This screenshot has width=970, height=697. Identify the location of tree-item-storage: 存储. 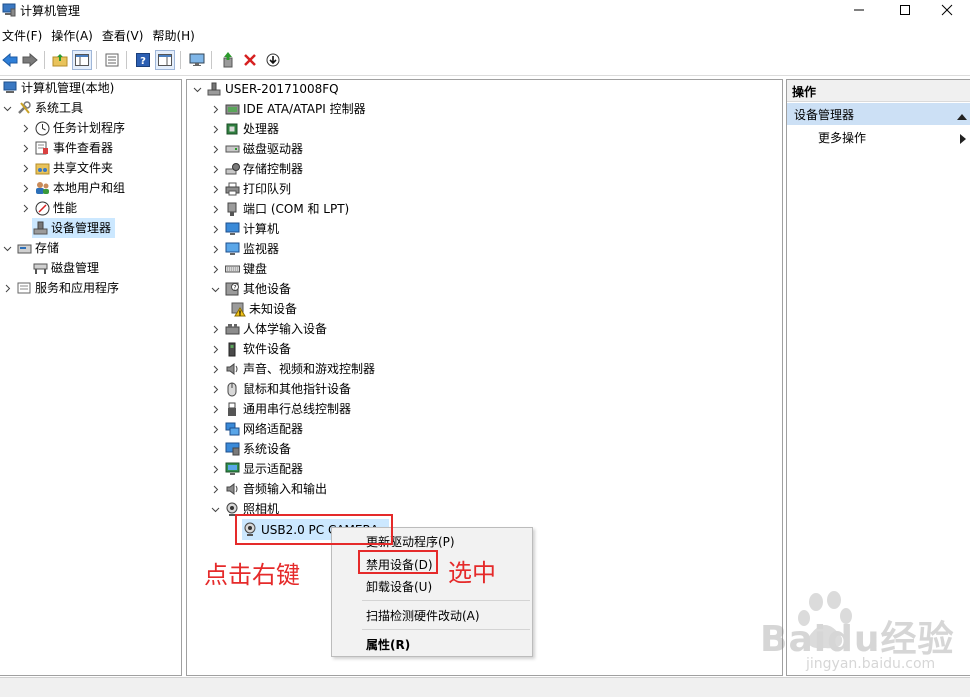
(30, 248).